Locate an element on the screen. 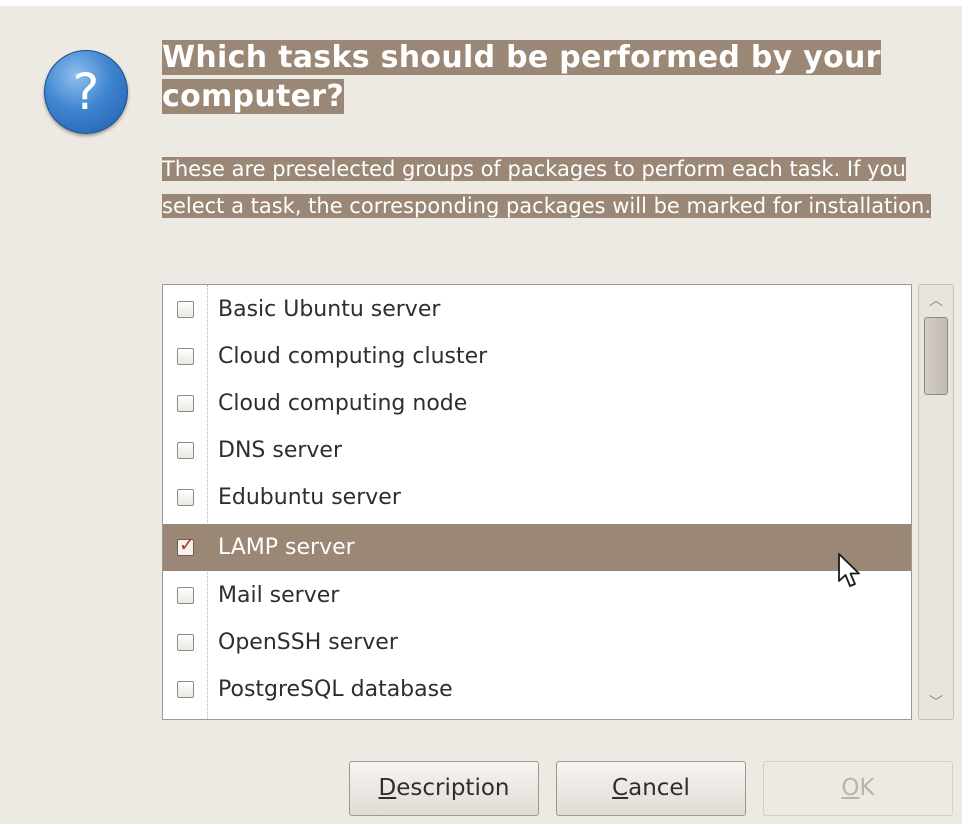 The height and width of the screenshot is (830, 962). scroll-down-icon: ﹀ is located at coordinates (936, 703).